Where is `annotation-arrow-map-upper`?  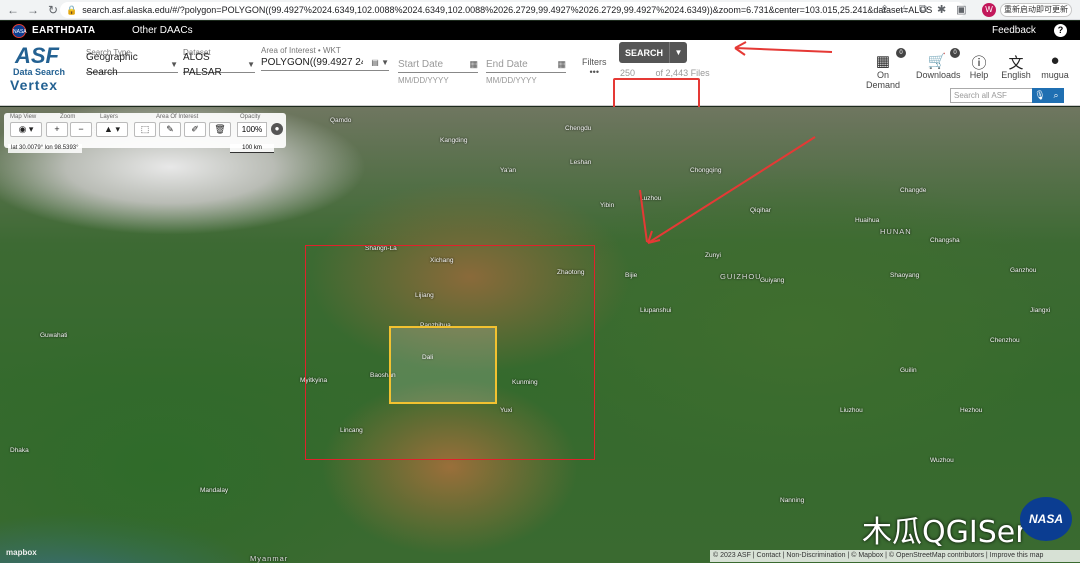 annotation-arrow-map-upper is located at coordinates (731, 190).